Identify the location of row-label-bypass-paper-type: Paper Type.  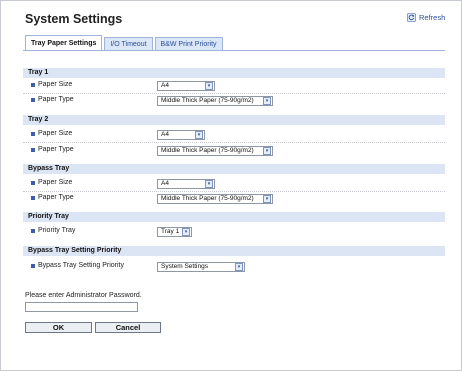
(52, 197).